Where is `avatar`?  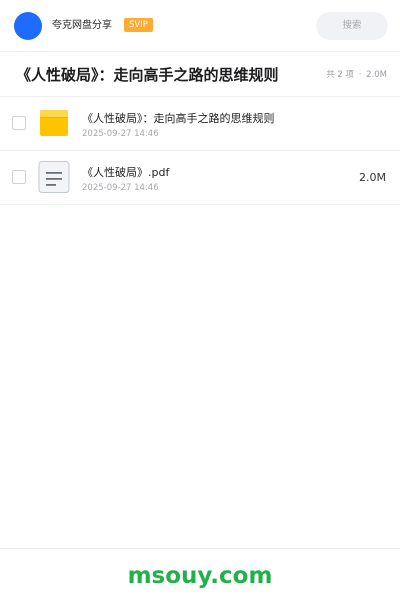 avatar is located at coordinates (28, 26).